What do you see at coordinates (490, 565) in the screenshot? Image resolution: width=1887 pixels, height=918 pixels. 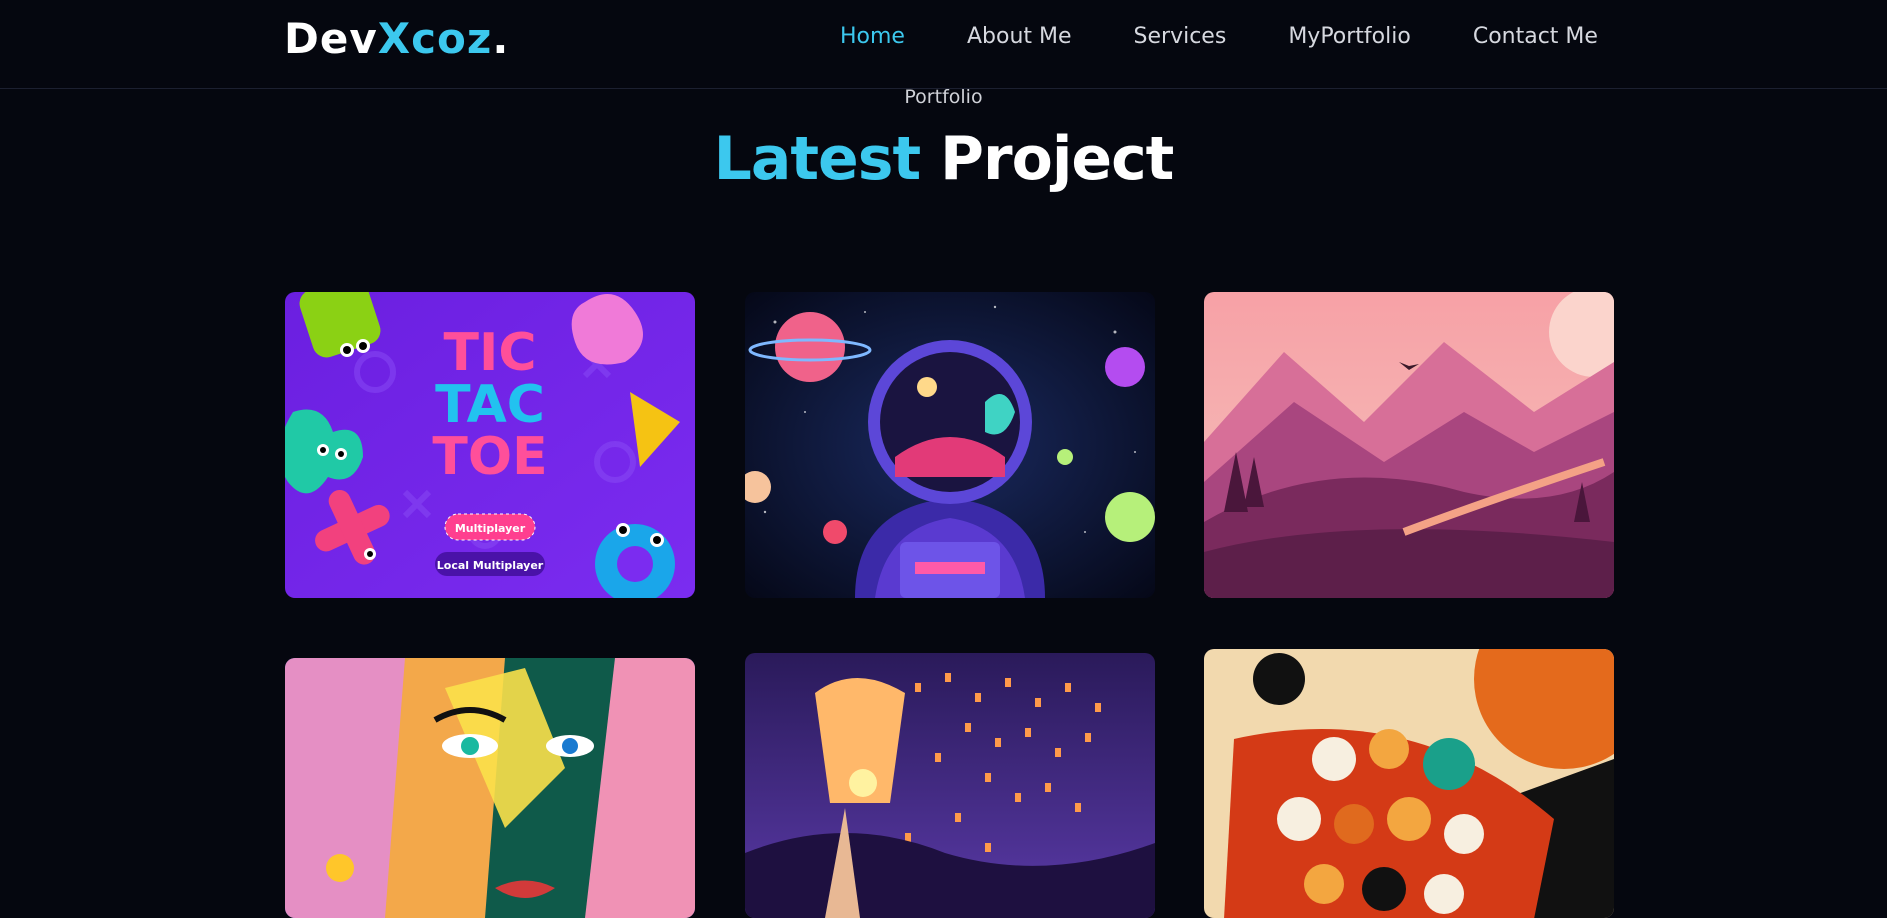 I see `badge-local-multiplayer: Local Multiplayer` at bounding box center [490, 565].